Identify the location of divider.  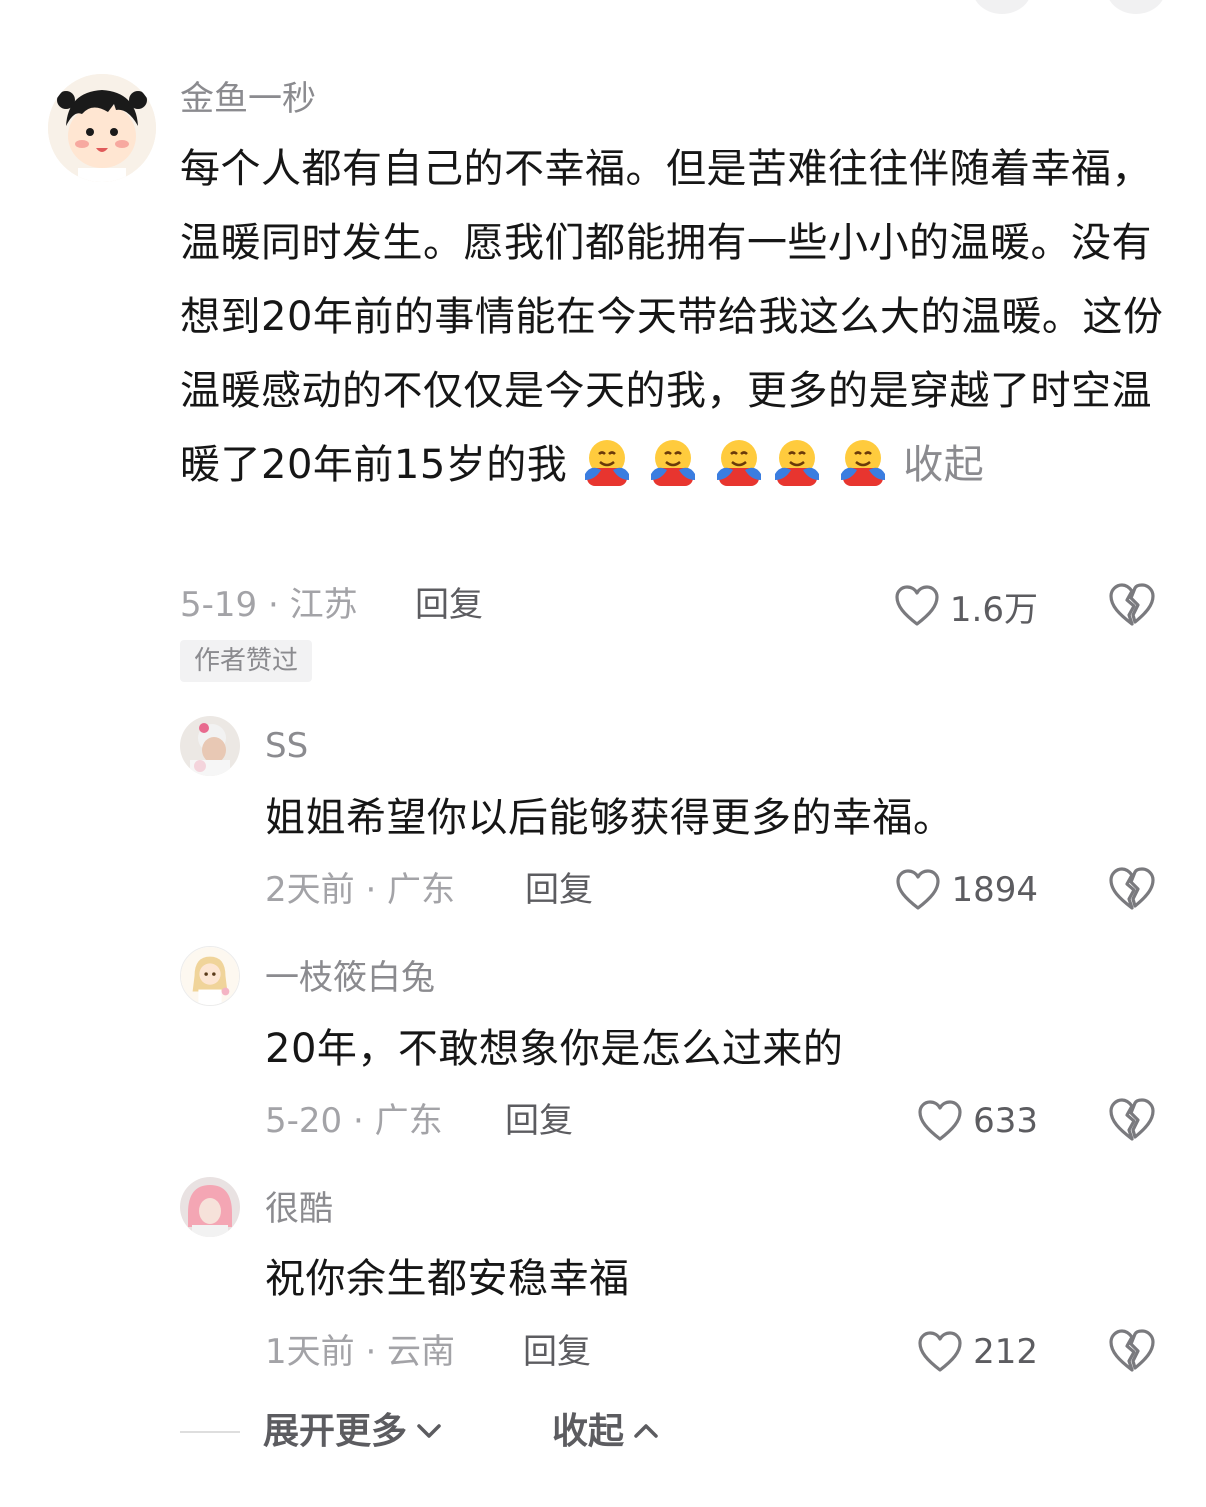
(210, 1432).